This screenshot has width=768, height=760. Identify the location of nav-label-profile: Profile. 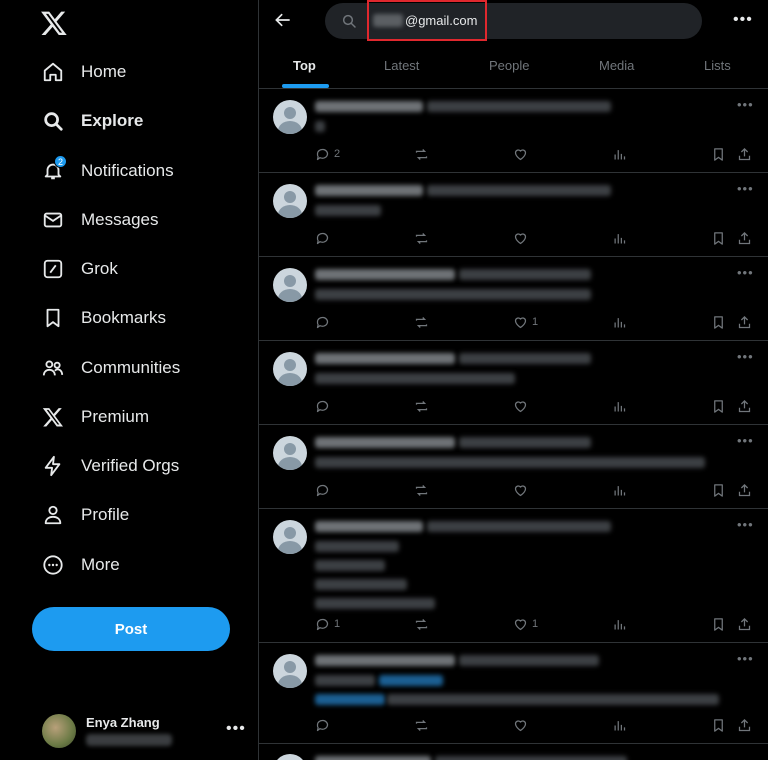
(105, 514).